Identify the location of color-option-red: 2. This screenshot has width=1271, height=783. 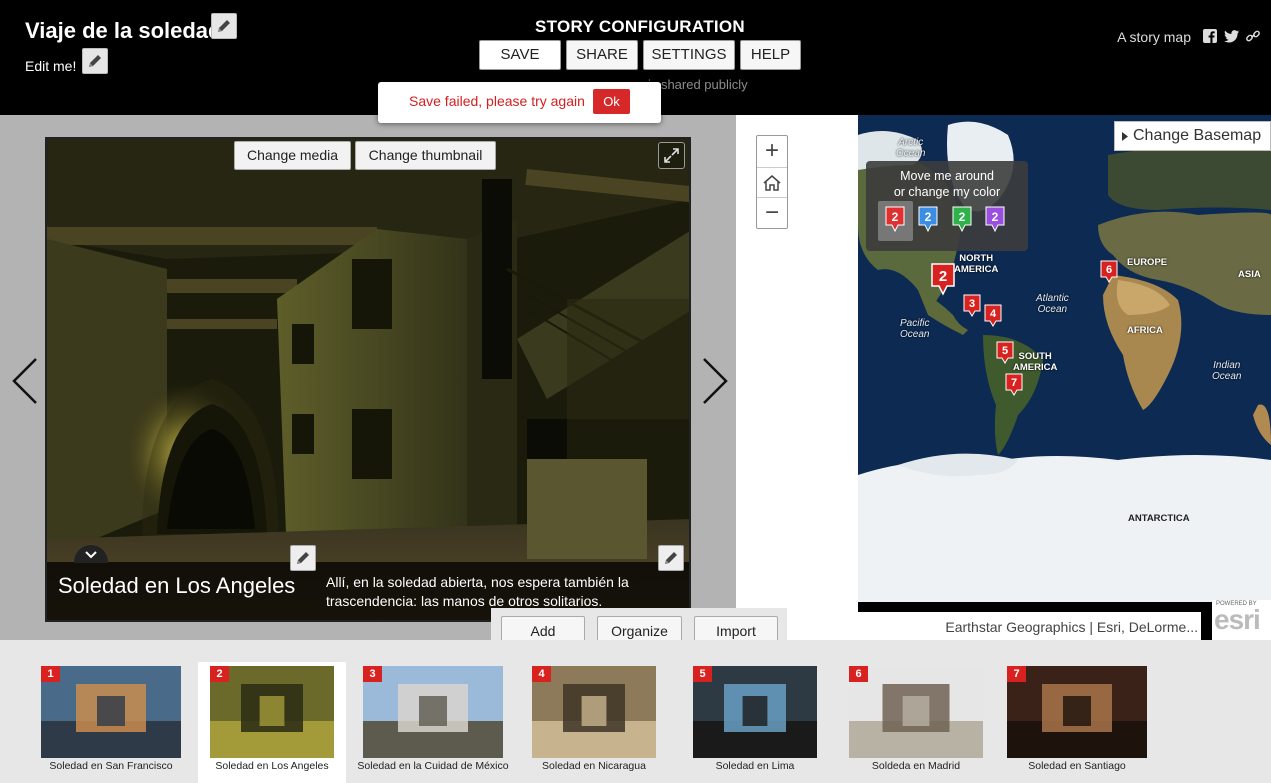
(895, 219).